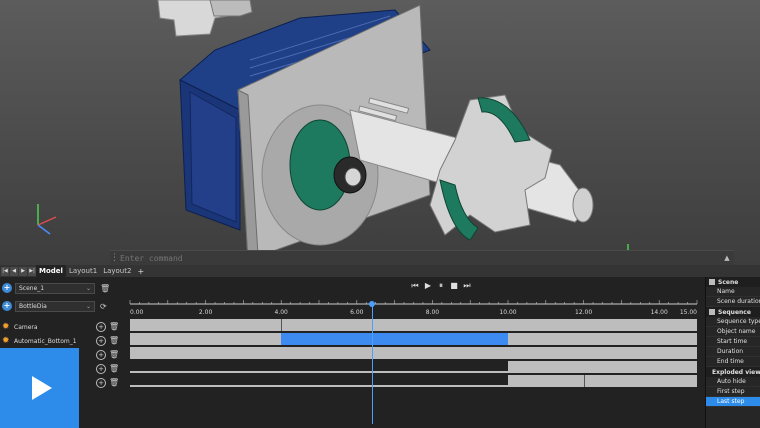  Describe the element at coordinates (357, 312) in the screenshot. I see `ruler-tick-label: 6.00` at that location.